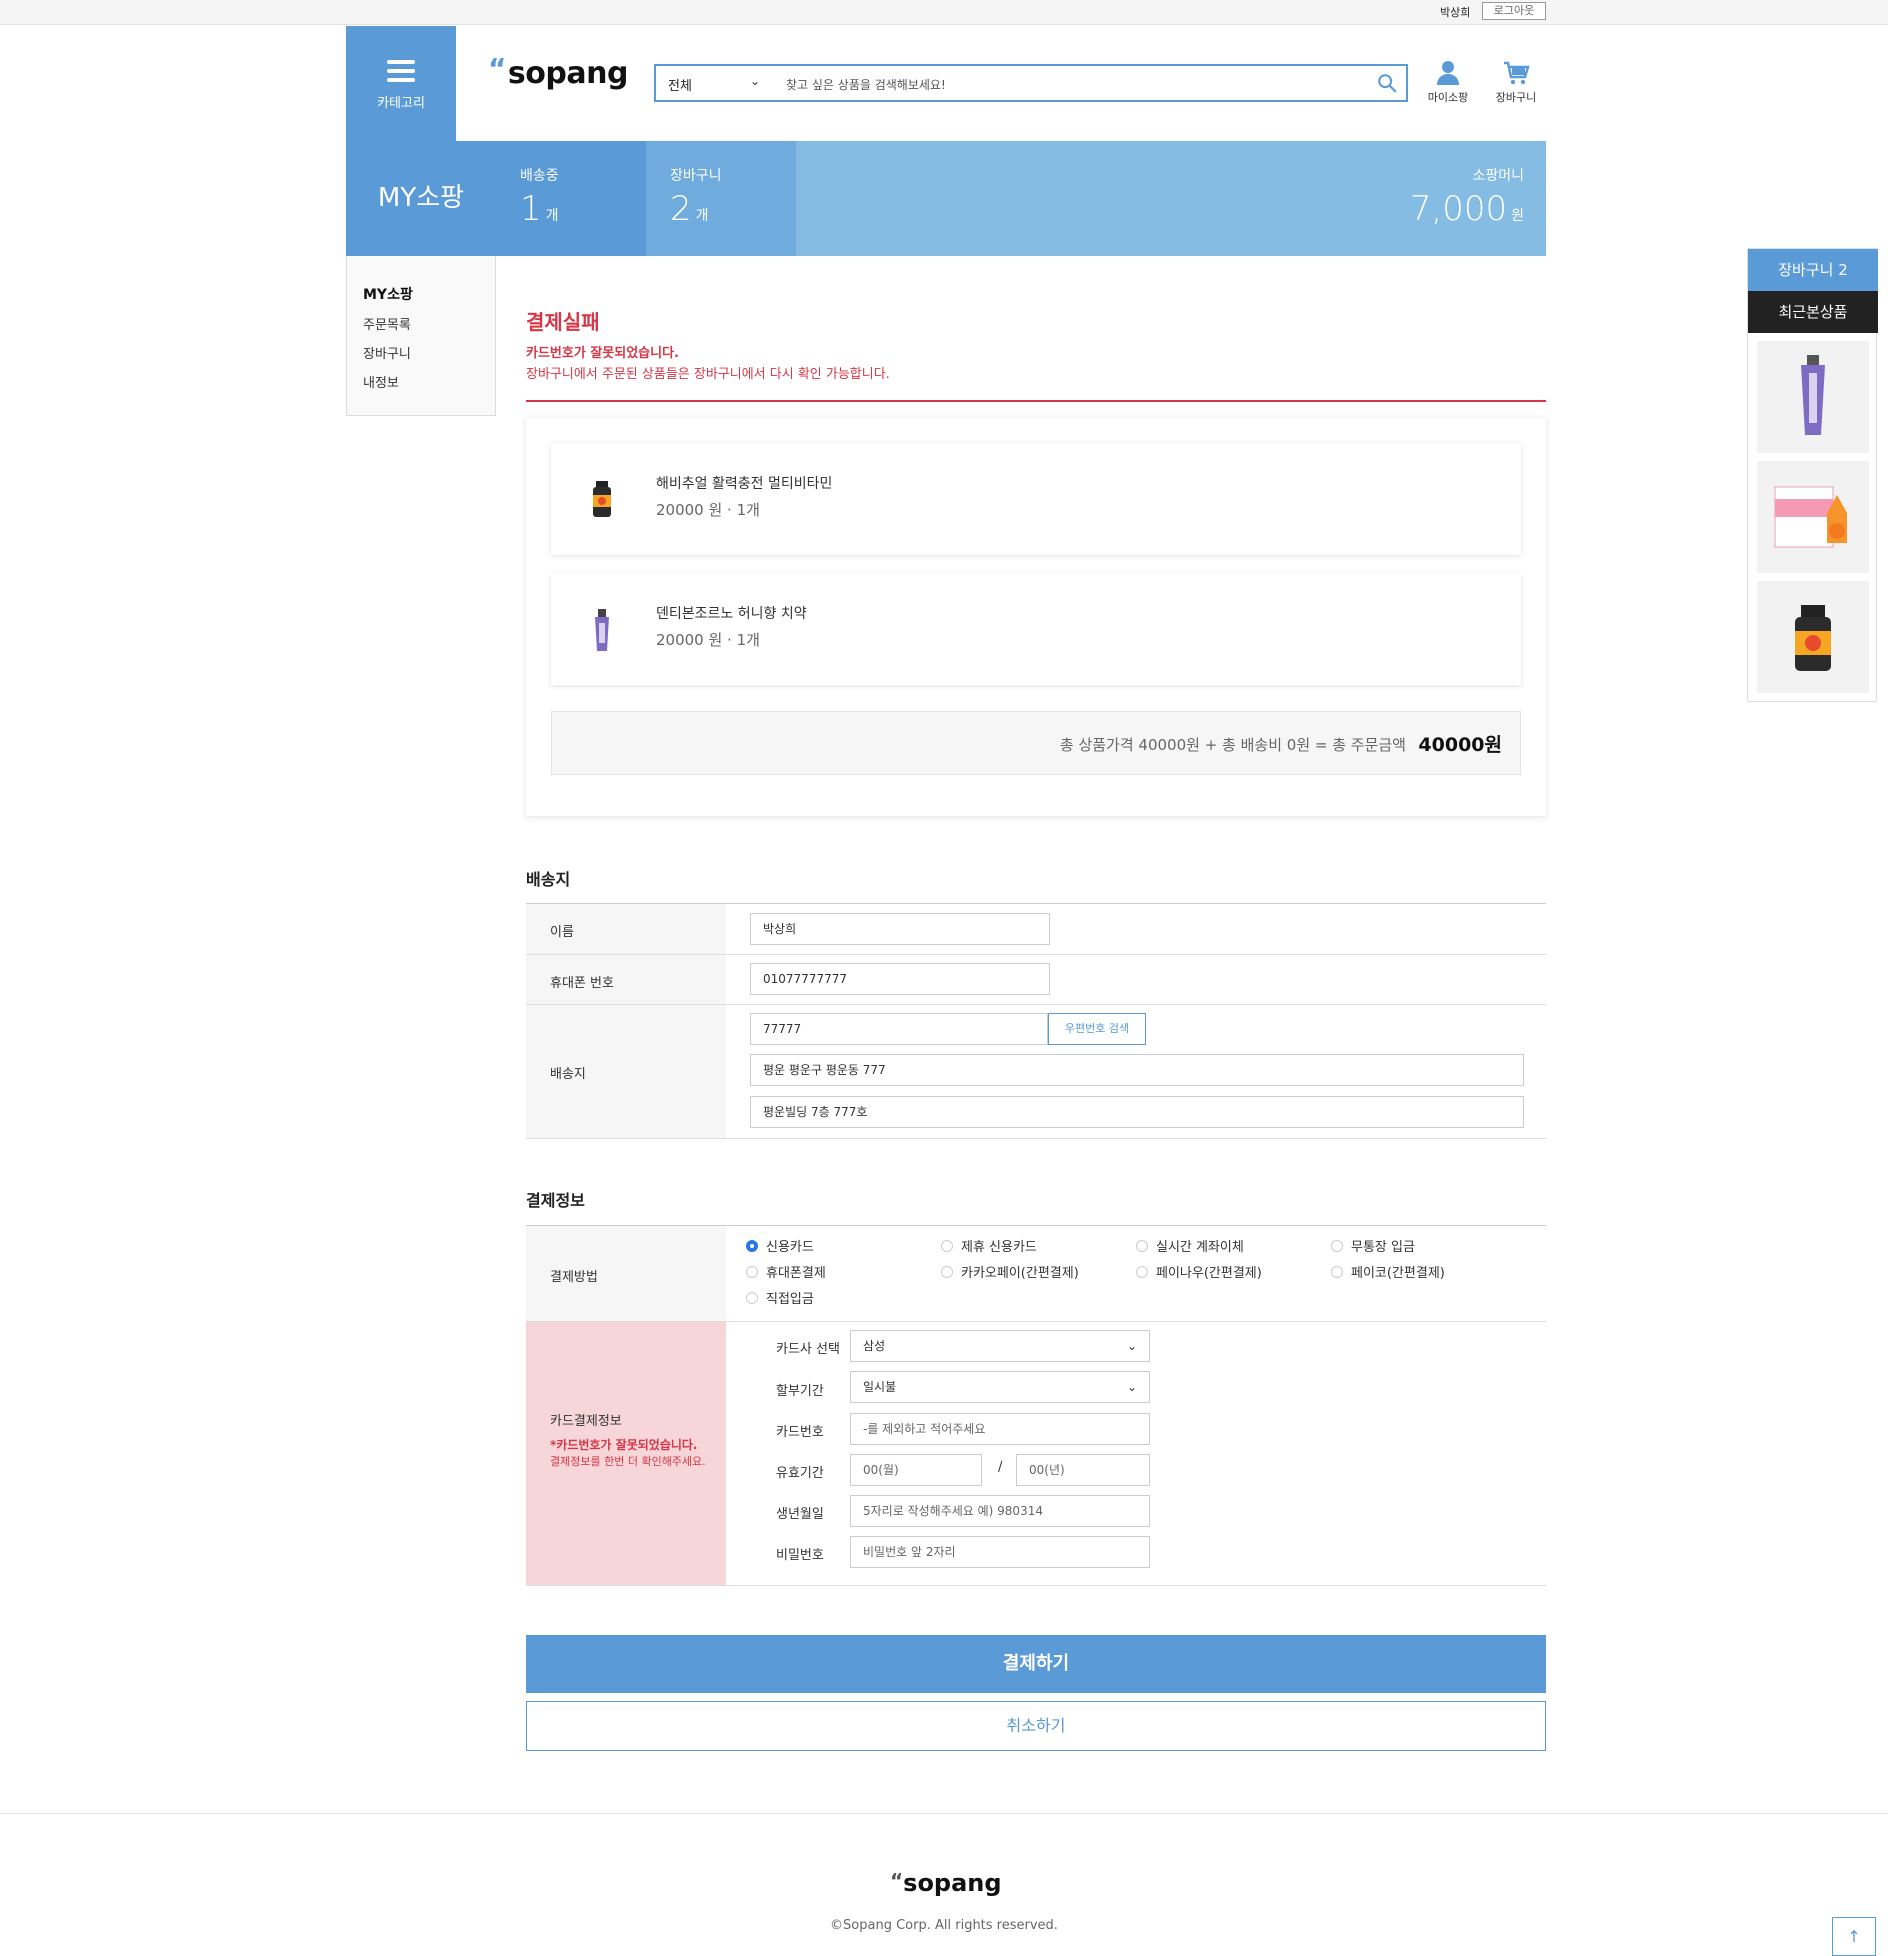 The width and height of the screenshot is (1888, 1956). Describe the element at coordinates (401, 83) in the screenshot. I see `category-menu-button: 카테고리` at that location.